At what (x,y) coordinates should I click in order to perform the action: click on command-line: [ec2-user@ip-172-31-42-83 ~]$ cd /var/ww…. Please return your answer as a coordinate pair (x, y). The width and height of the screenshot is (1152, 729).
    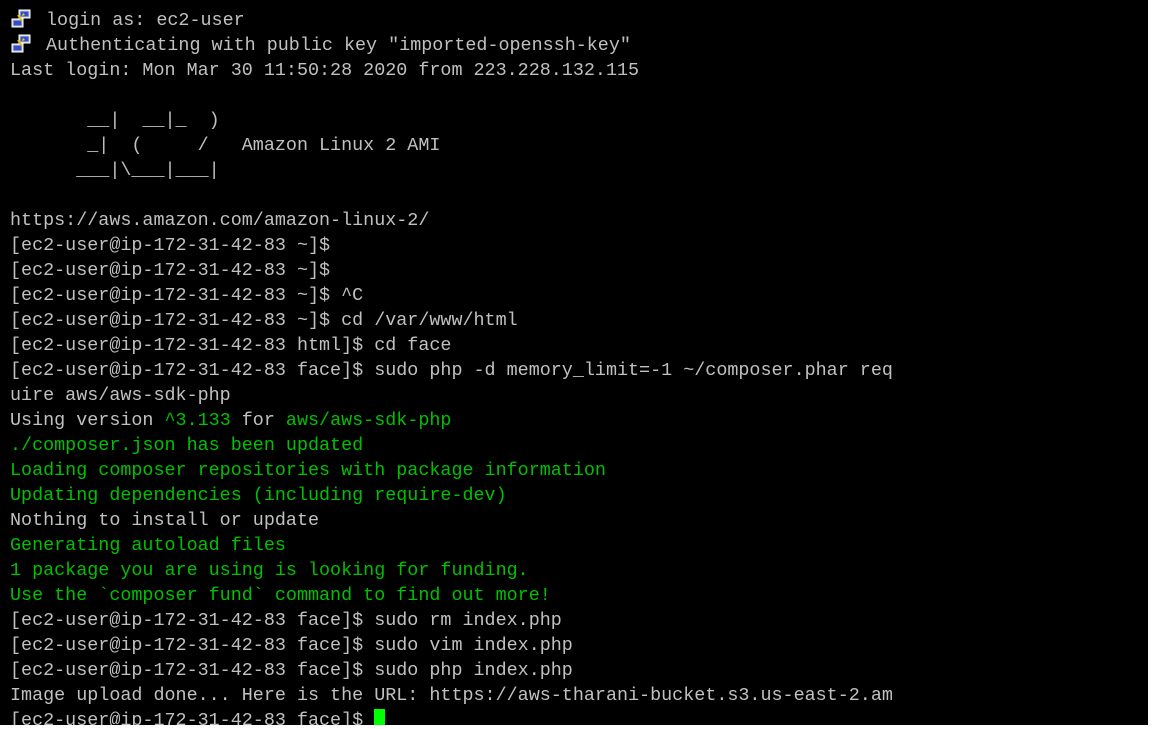
    Looking at the image, I should click on (264, 320).